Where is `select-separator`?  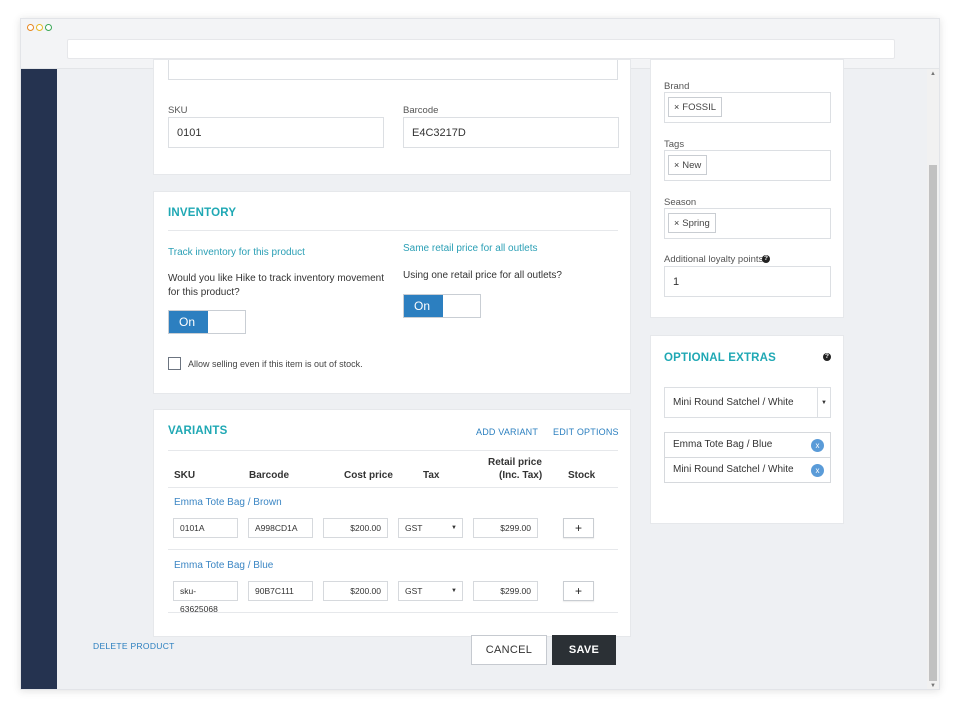
select-separator is located at coordinates (817, 402).